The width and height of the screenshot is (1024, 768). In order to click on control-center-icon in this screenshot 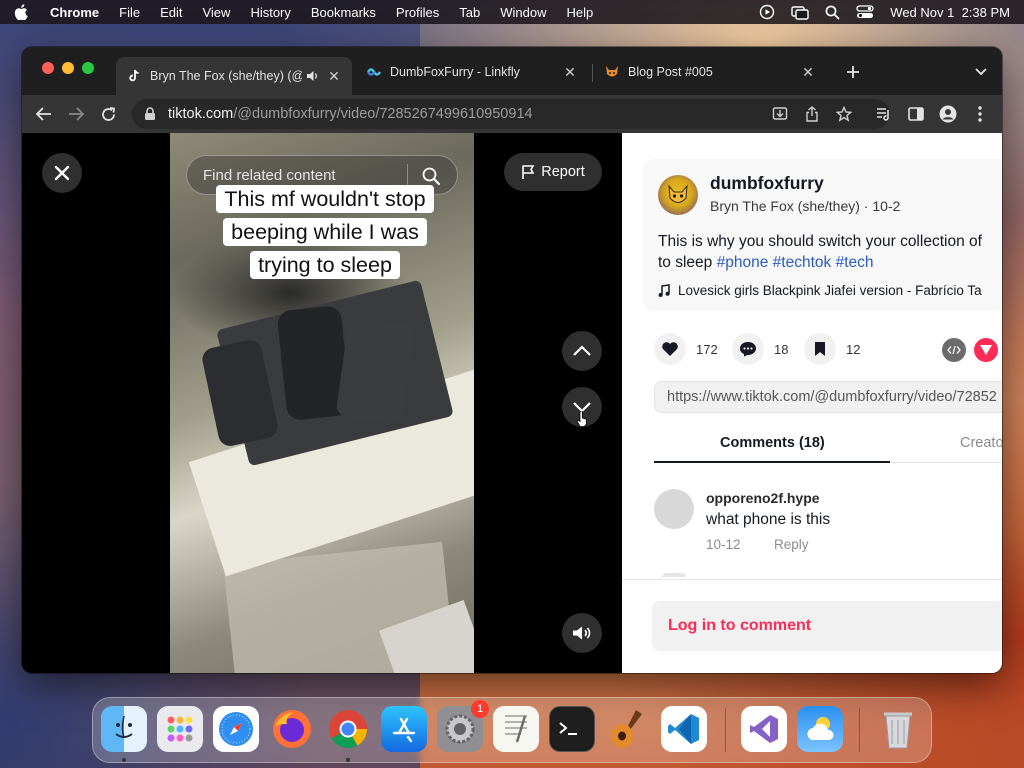, I will do `click(865, 12)`.